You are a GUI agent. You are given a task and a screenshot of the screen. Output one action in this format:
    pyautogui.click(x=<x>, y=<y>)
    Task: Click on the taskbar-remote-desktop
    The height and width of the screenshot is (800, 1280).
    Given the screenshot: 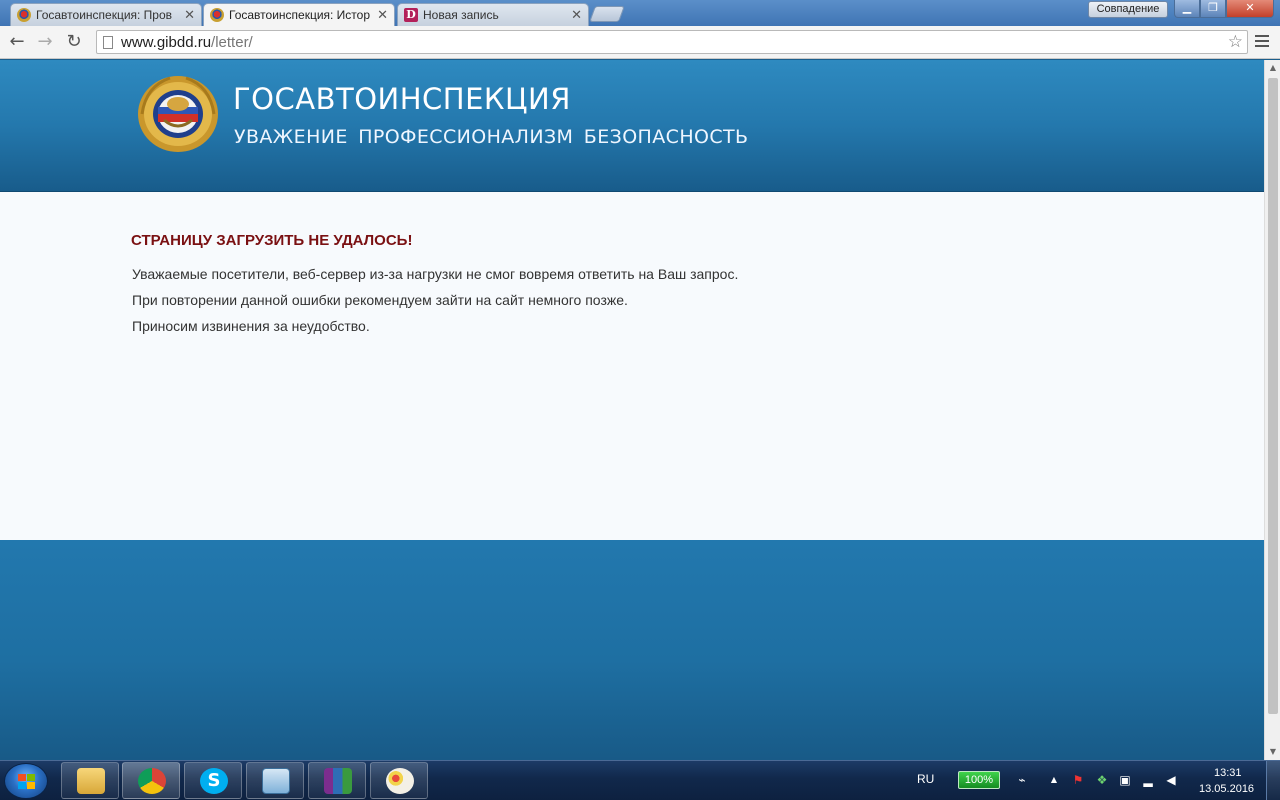 What is the action you would take?
    pyautogui.click(x=275, y=780)
    